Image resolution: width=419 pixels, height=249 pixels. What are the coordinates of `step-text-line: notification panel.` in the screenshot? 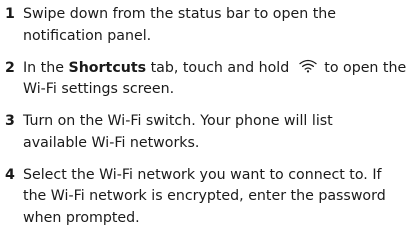 It's located at (87, 35).